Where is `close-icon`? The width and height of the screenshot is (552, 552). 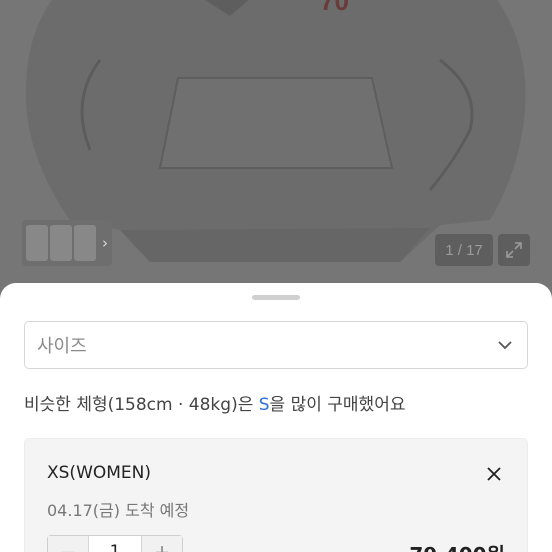 close-icon is located at coordinates (494, 474).